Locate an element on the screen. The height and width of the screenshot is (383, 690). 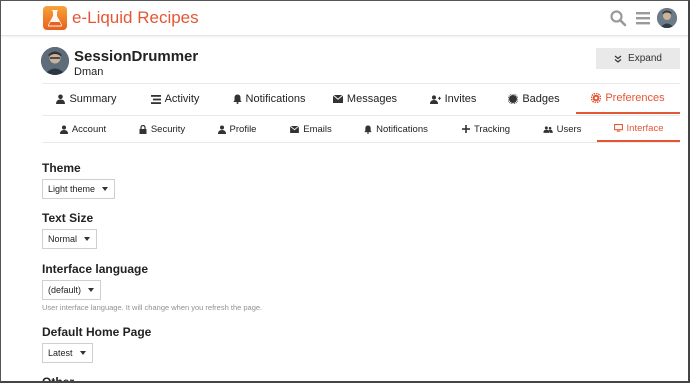
user-plus-icon is located at coordinates (435, 99).